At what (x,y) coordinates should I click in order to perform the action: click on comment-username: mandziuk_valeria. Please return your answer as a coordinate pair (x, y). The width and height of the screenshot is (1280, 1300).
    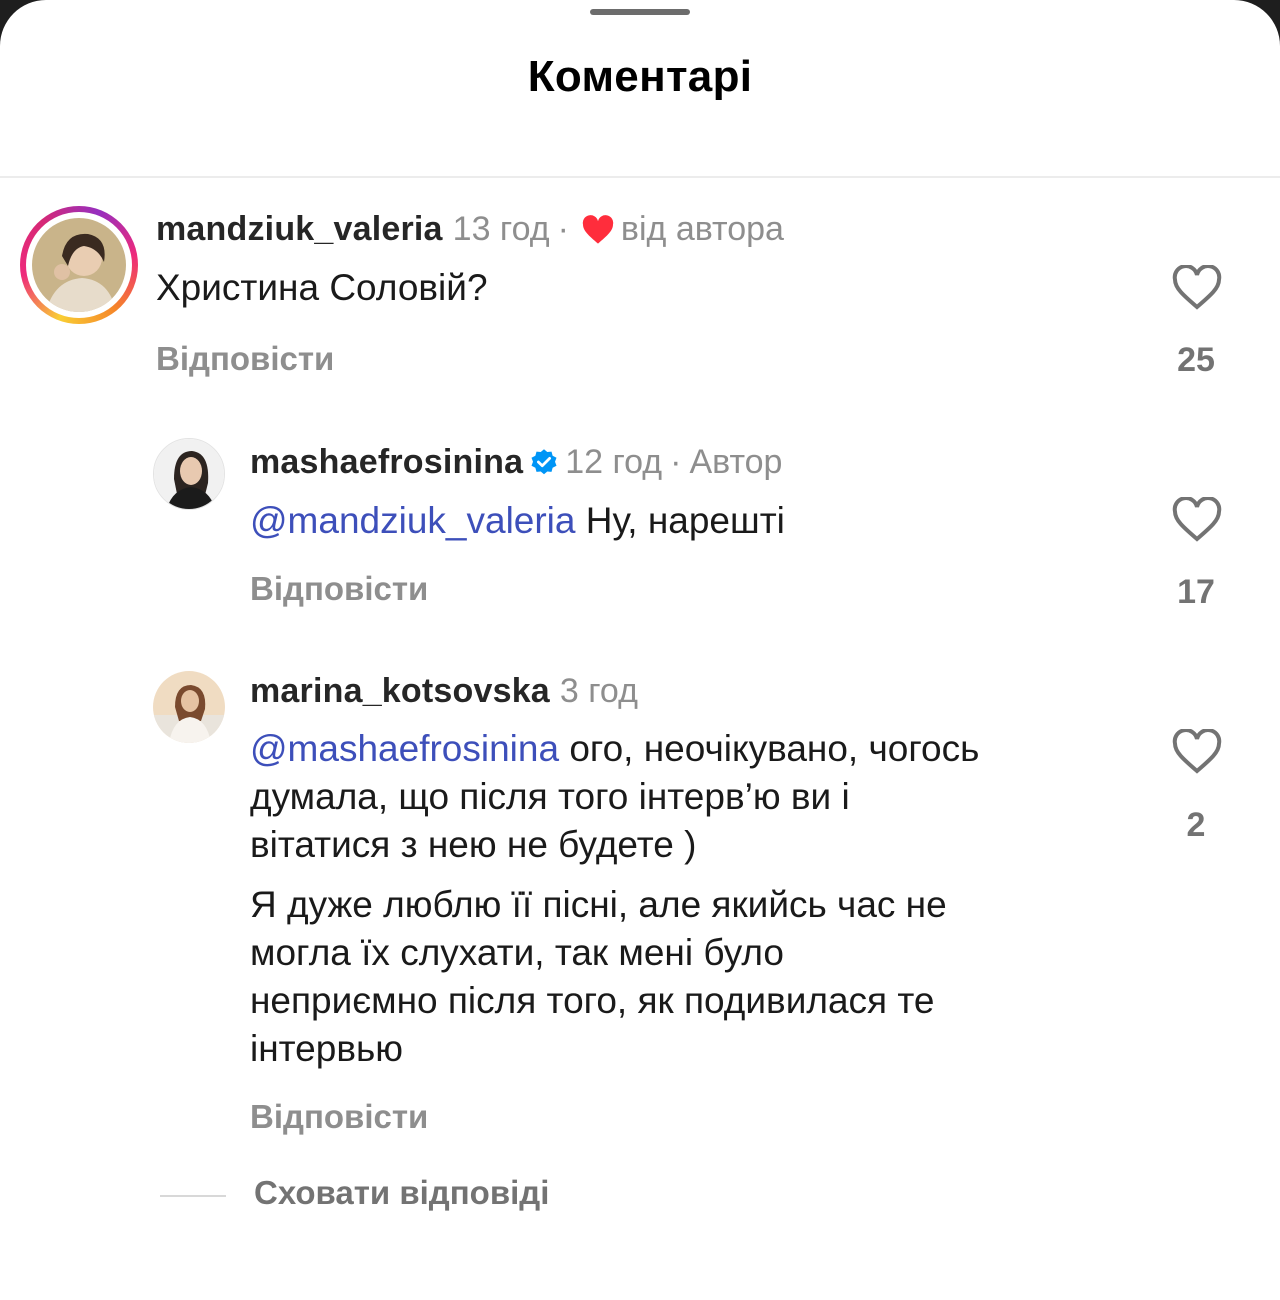
    Looking at the image, I should click on (299, 229).